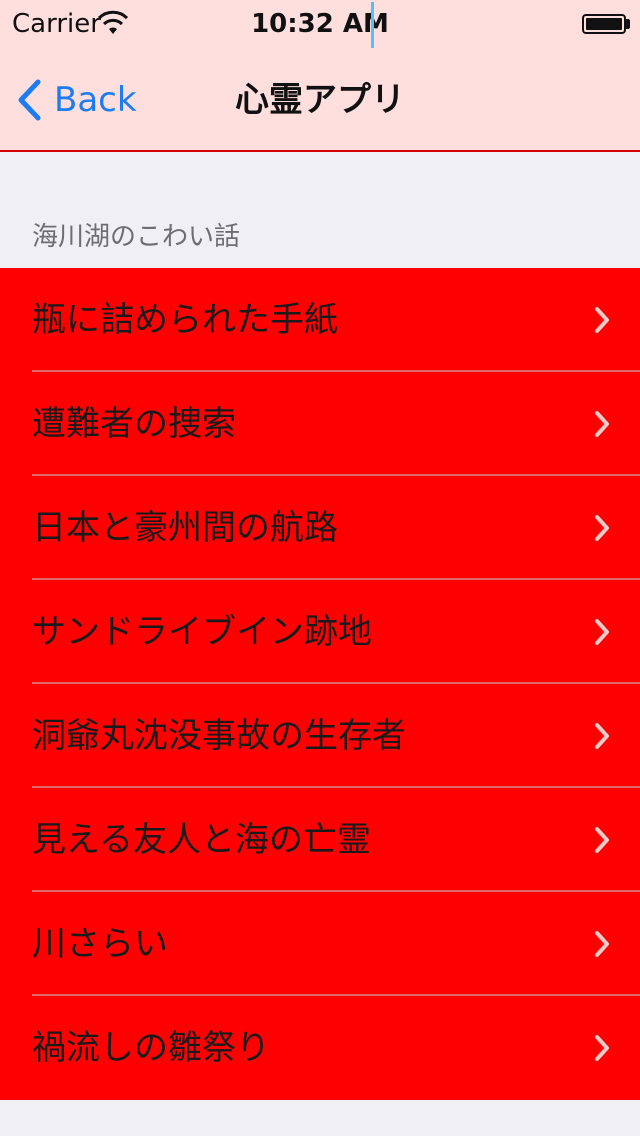 The image size is (640, 1136). What do you see at coordinates (134, 424) in the screenshot?
I see `list-item-label: 遭難者の捜索` at bounding box center [134, 424].